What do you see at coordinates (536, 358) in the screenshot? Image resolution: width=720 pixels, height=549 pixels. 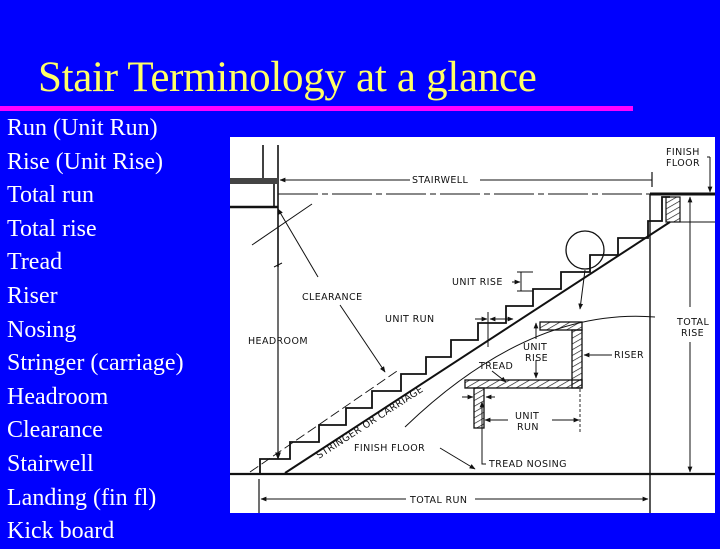 I see `label-detail-unit-rise: RISE` at bounding box center [536, 358].